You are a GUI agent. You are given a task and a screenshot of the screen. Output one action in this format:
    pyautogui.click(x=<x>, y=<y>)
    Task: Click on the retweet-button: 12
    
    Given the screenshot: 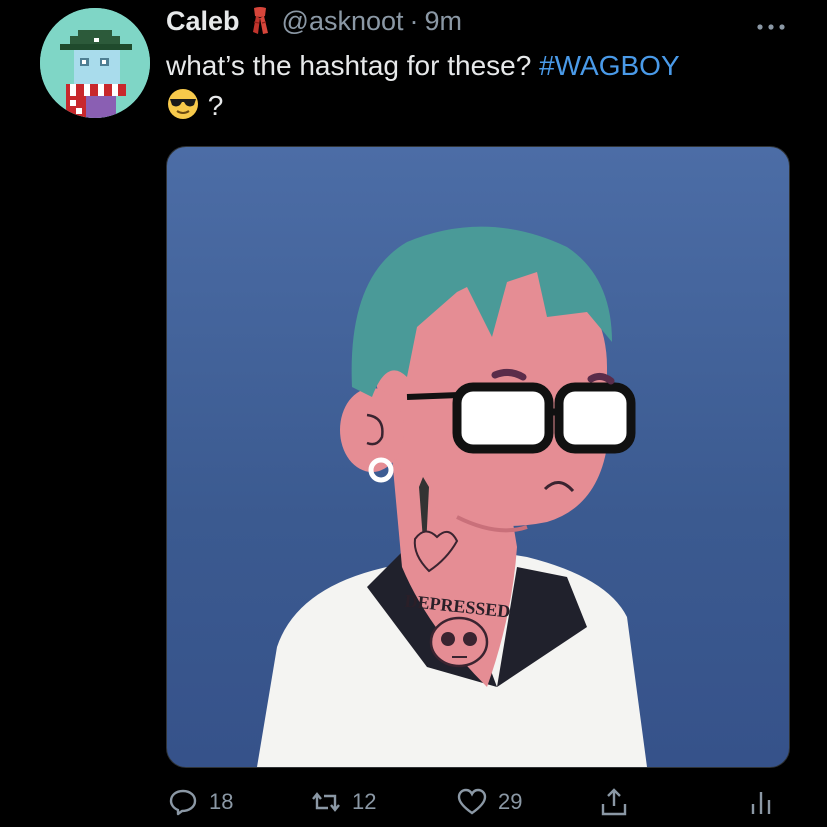 What is the action you would take?
    pyautogui.click(x=343, y=802)
    